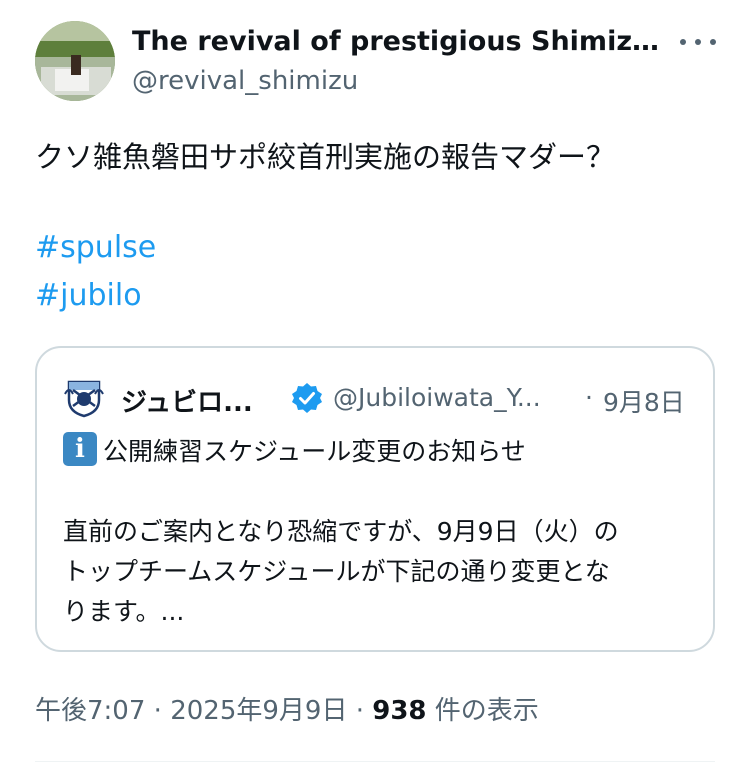  I want to click on quoted-tweet-title: 公開練習スケジュール変更のお知らせ, so click(314, 451).